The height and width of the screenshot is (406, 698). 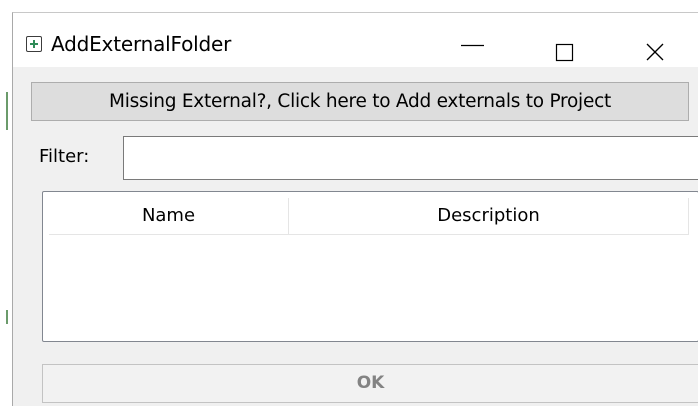 I want to click on filter-label: Filter:, so click(x=64, y=156).